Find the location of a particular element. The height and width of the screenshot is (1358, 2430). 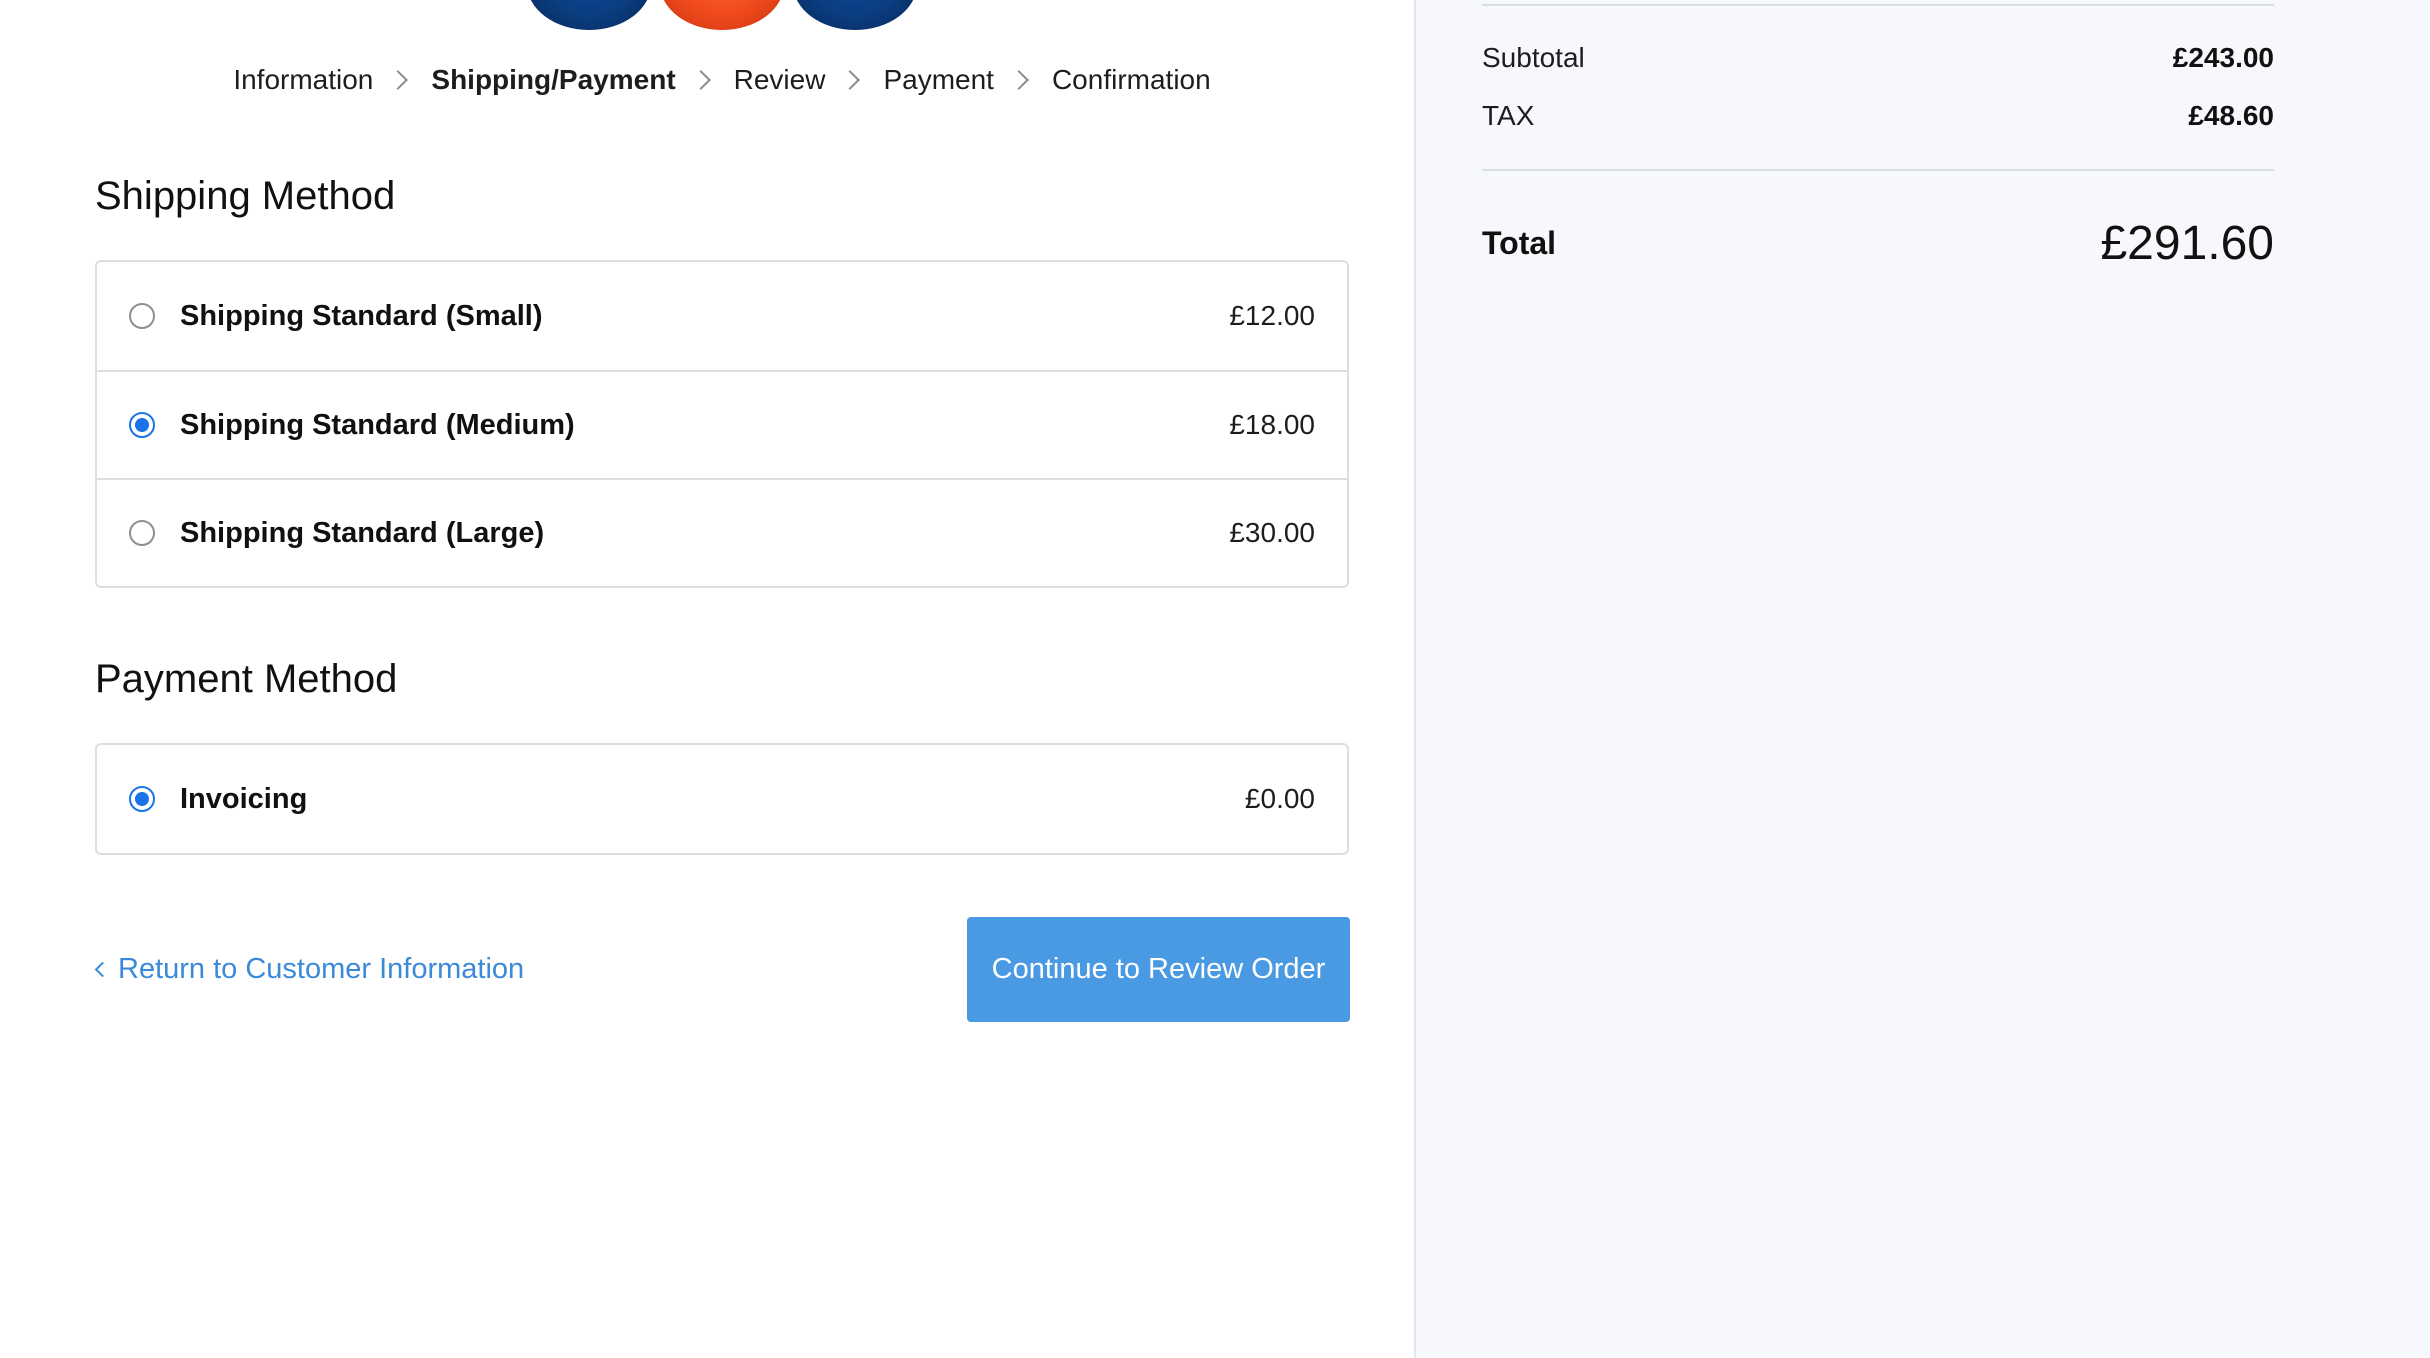

logo-disc-orange is located at coordinates (722, 15).